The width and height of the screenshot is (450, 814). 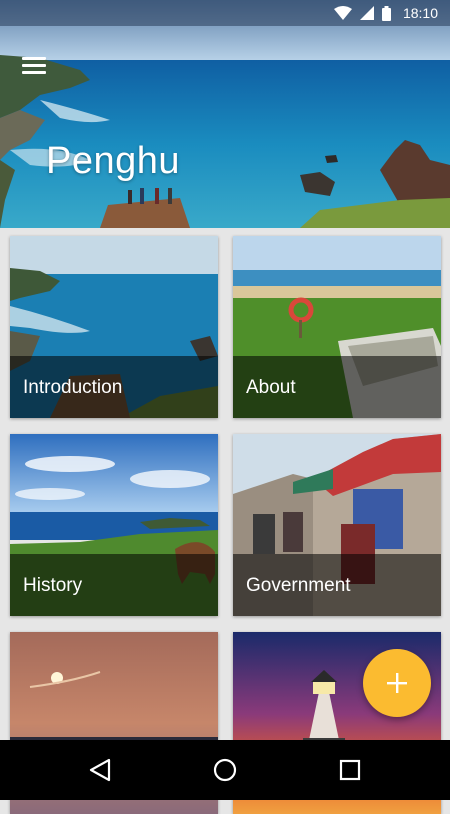 I want to click on card-label: History, so click(x=53, y=585).